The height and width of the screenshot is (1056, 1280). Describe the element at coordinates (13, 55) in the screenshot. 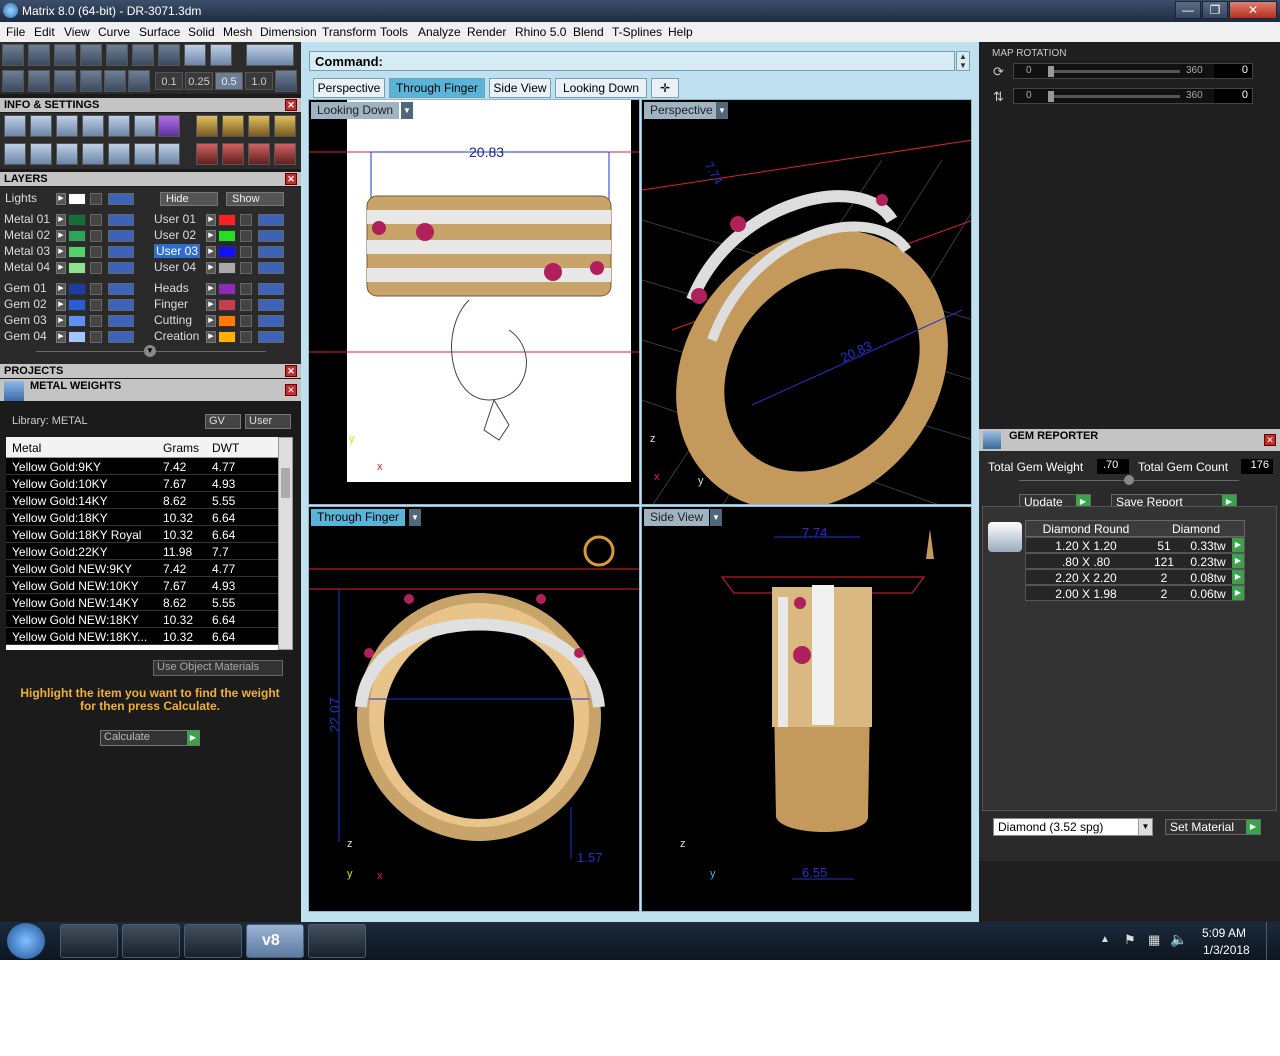

I see `point-tool-icon` at that location.